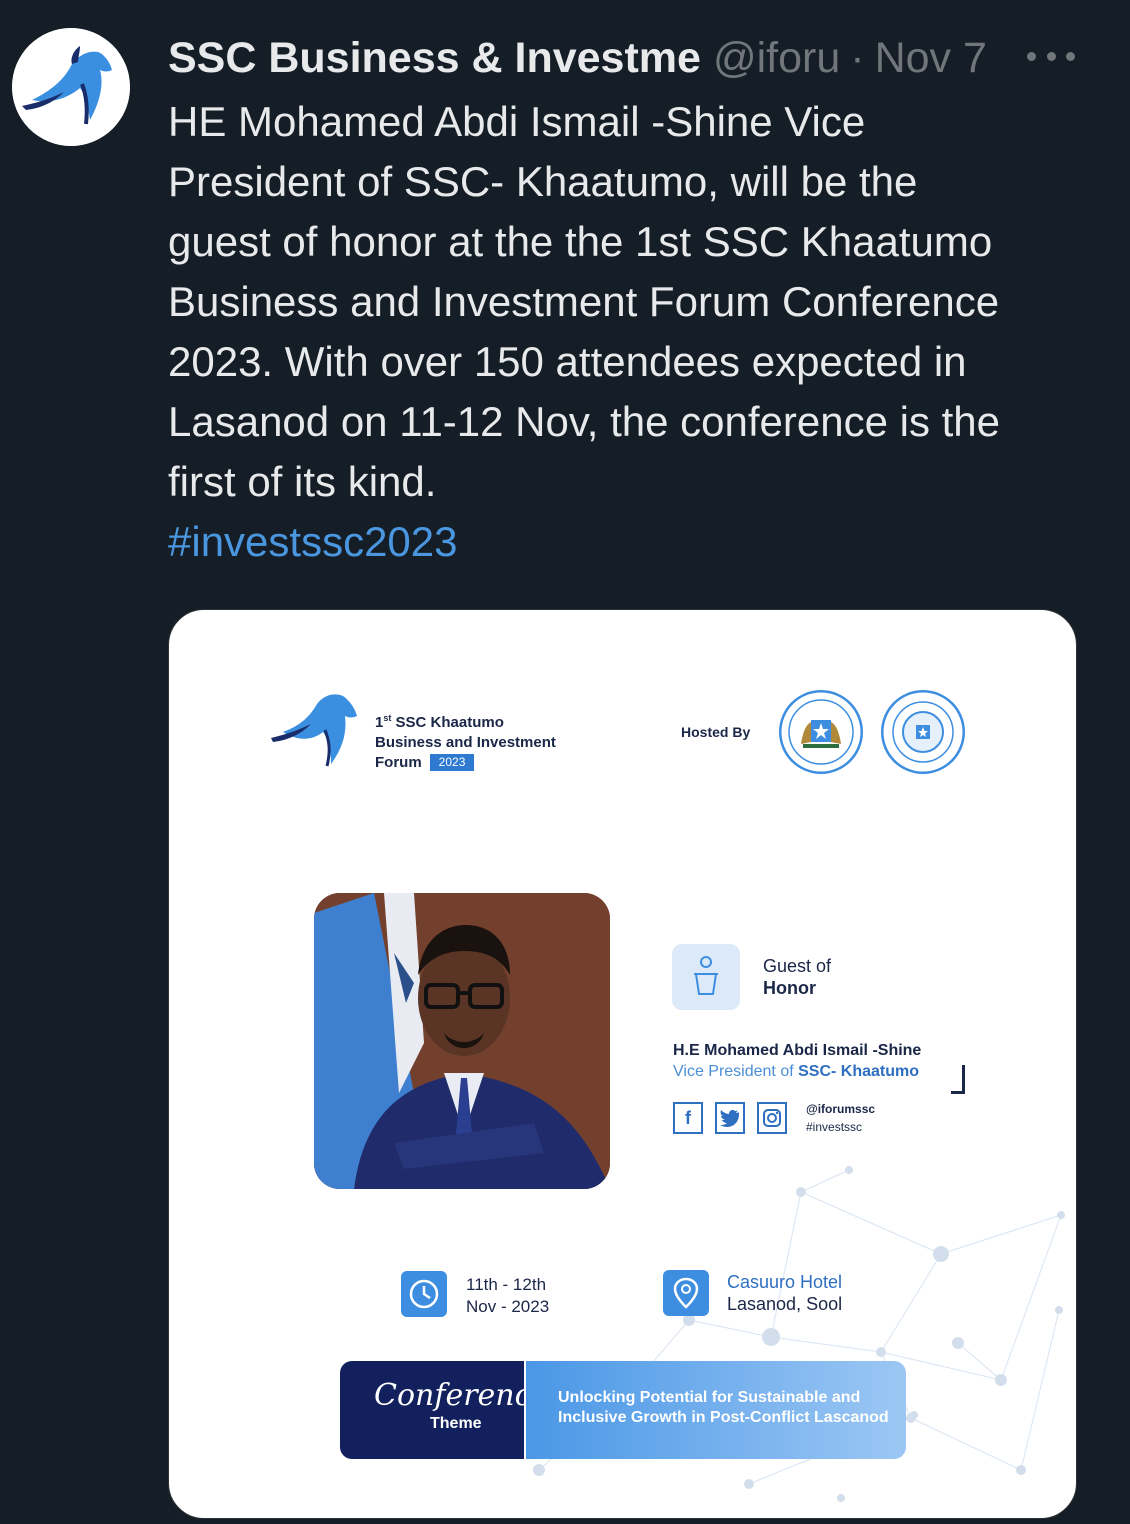  I want to click on role-bracket-base, so click(958, 1092).